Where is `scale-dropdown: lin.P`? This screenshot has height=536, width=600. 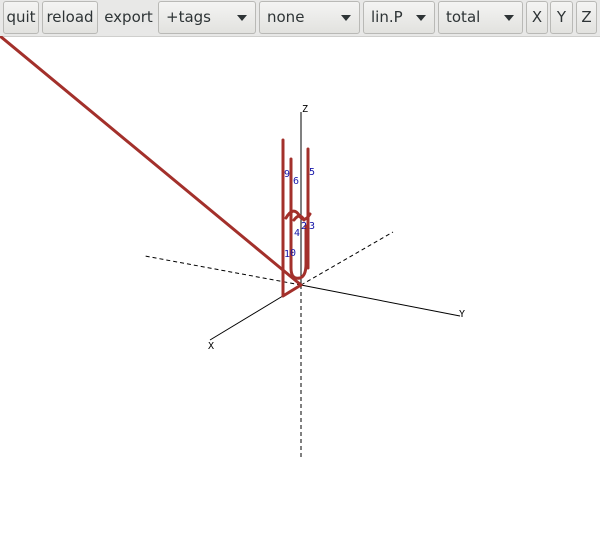 scale-dropdown: lin.P is located at coordinates (399, 17).